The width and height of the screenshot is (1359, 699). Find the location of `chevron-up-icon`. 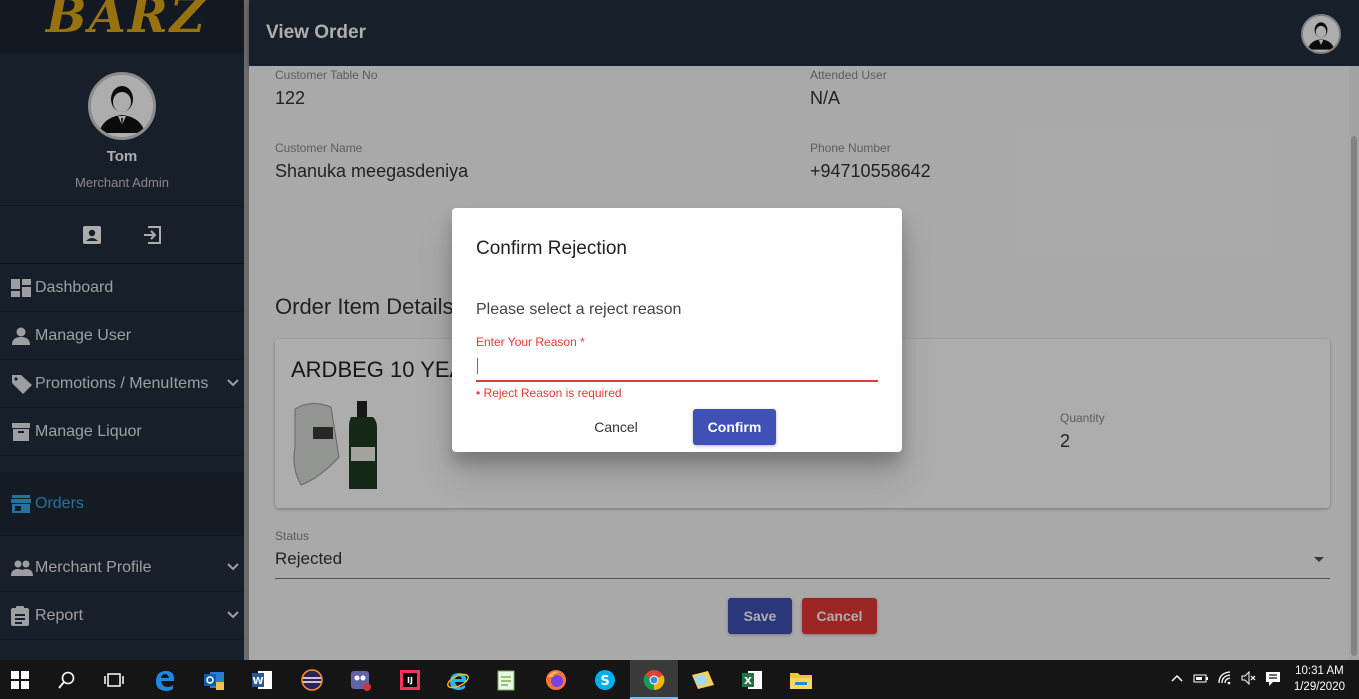

chevron-up-icon is located at coordinates (1178, 679).